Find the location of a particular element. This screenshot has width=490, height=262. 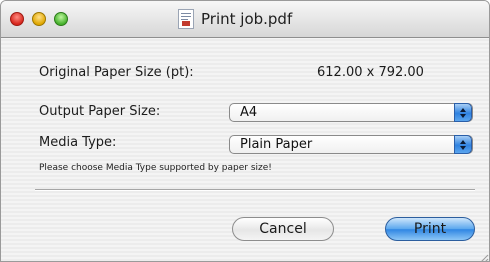

close-icon is located at coordinates (17, 19).